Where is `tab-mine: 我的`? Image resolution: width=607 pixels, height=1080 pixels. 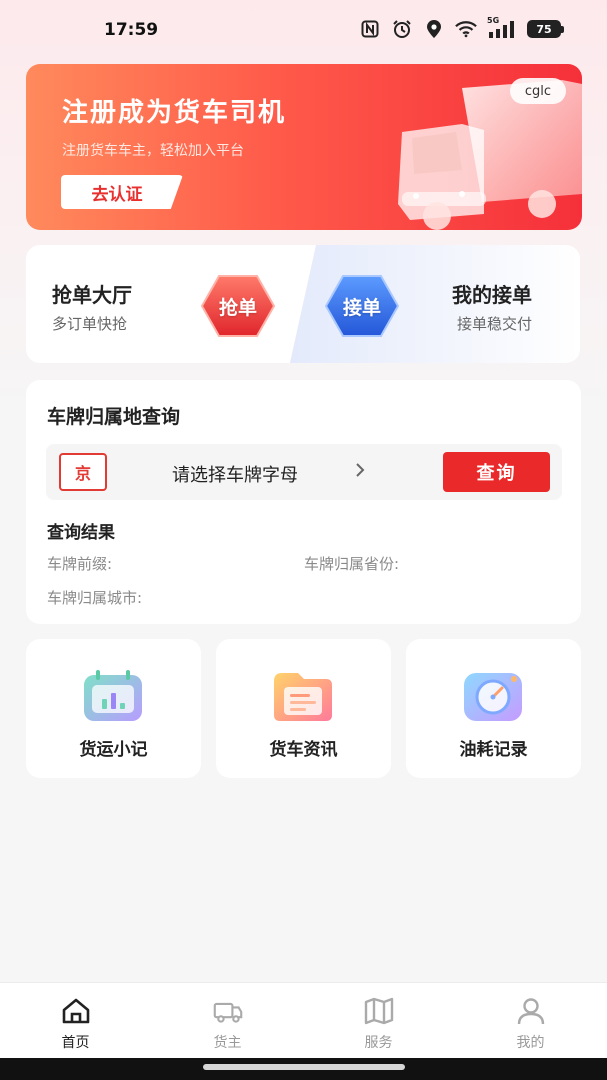 tab-mine: 我的 is located at coordinates (530, 1021).